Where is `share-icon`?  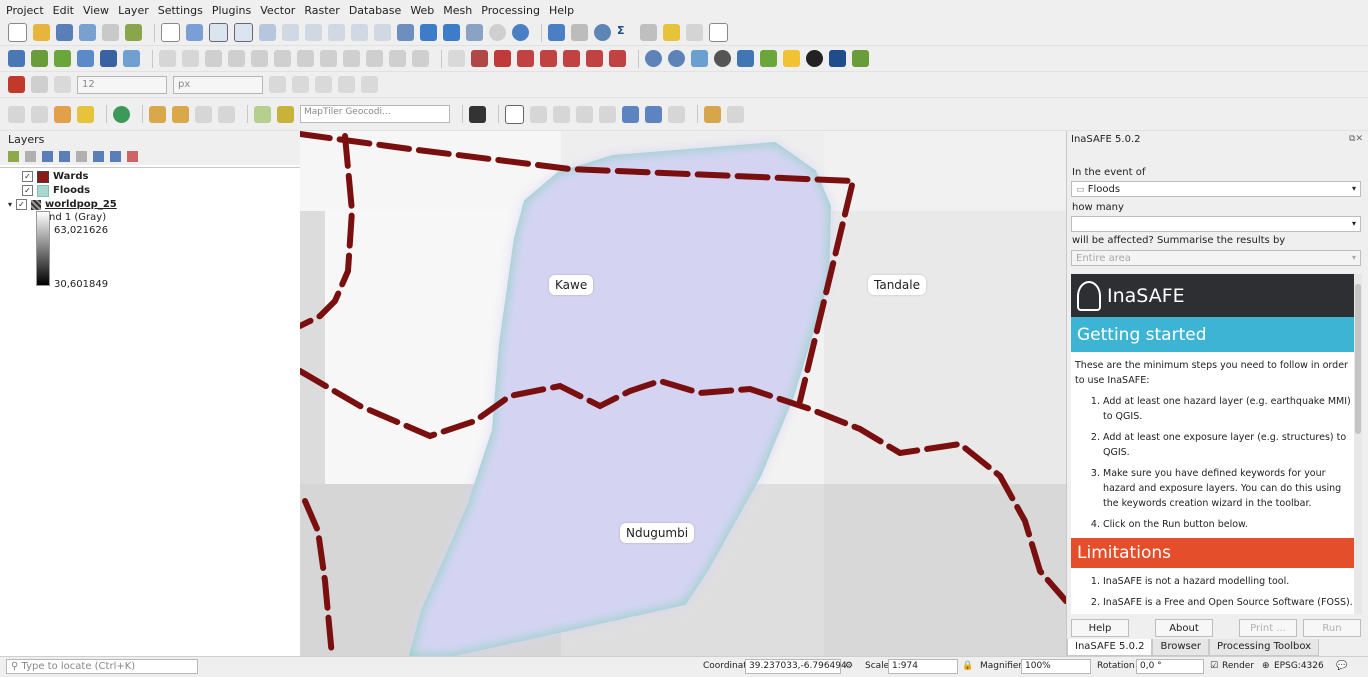 share-icon is located at coordinates (121, 114).